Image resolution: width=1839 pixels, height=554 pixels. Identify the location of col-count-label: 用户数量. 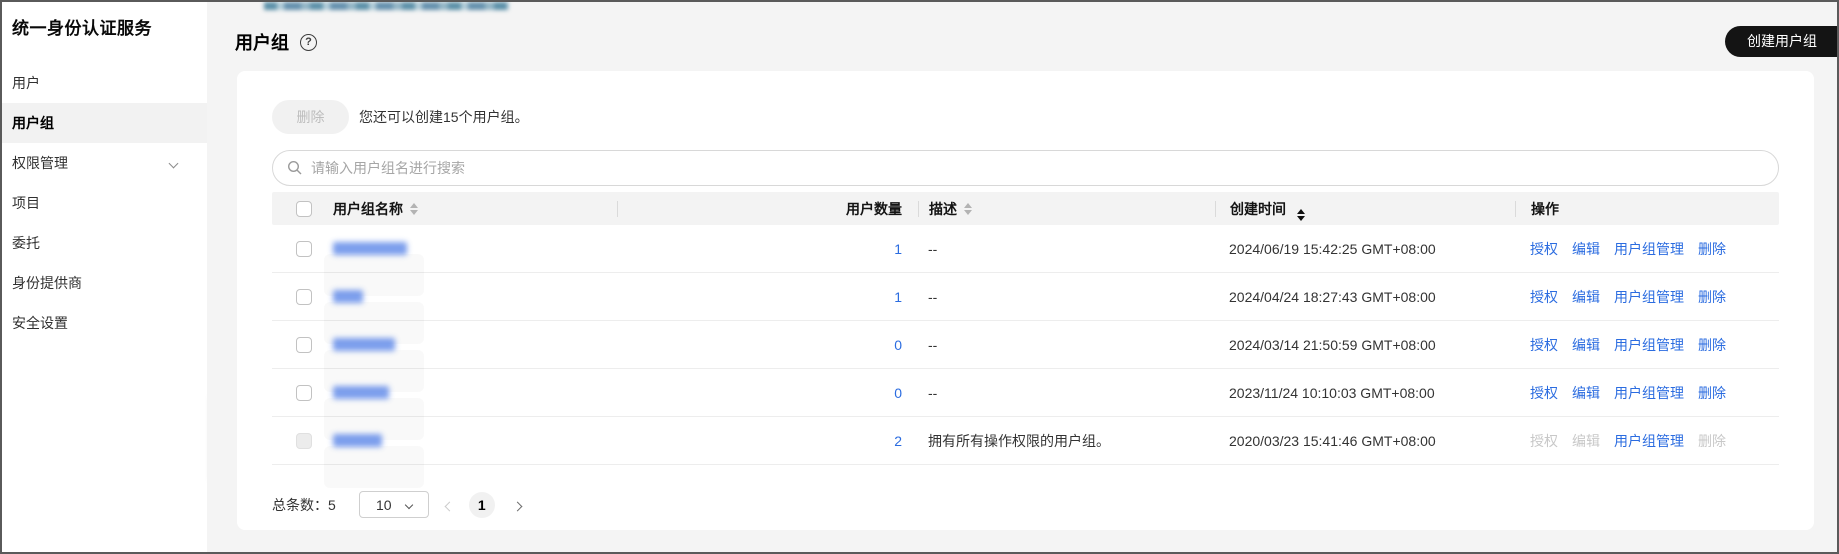
(874, 208).